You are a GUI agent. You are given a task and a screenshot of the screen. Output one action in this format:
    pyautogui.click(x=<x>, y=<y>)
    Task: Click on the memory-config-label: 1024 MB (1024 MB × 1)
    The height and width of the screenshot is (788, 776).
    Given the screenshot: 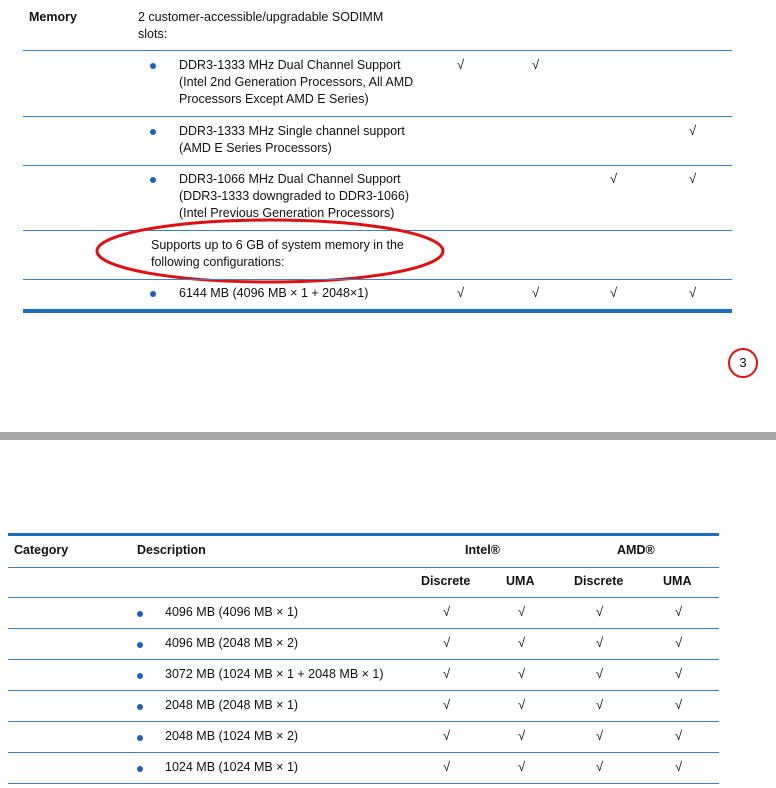 What is the action you would take?
    pyautogui.click(x=232, y=767)
    